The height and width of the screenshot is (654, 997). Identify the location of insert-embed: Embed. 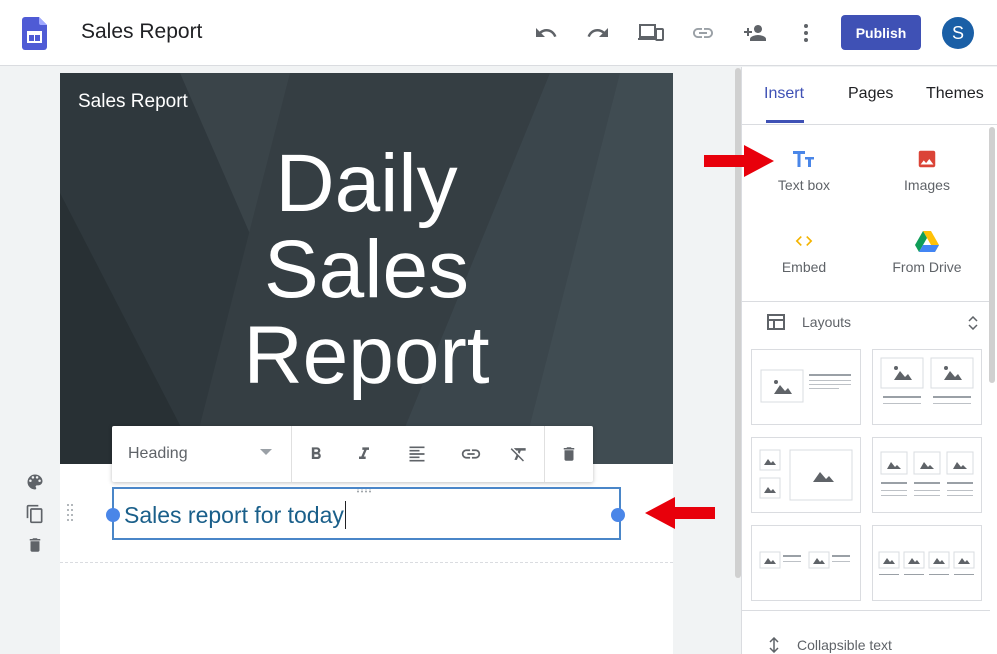
(804, 259).